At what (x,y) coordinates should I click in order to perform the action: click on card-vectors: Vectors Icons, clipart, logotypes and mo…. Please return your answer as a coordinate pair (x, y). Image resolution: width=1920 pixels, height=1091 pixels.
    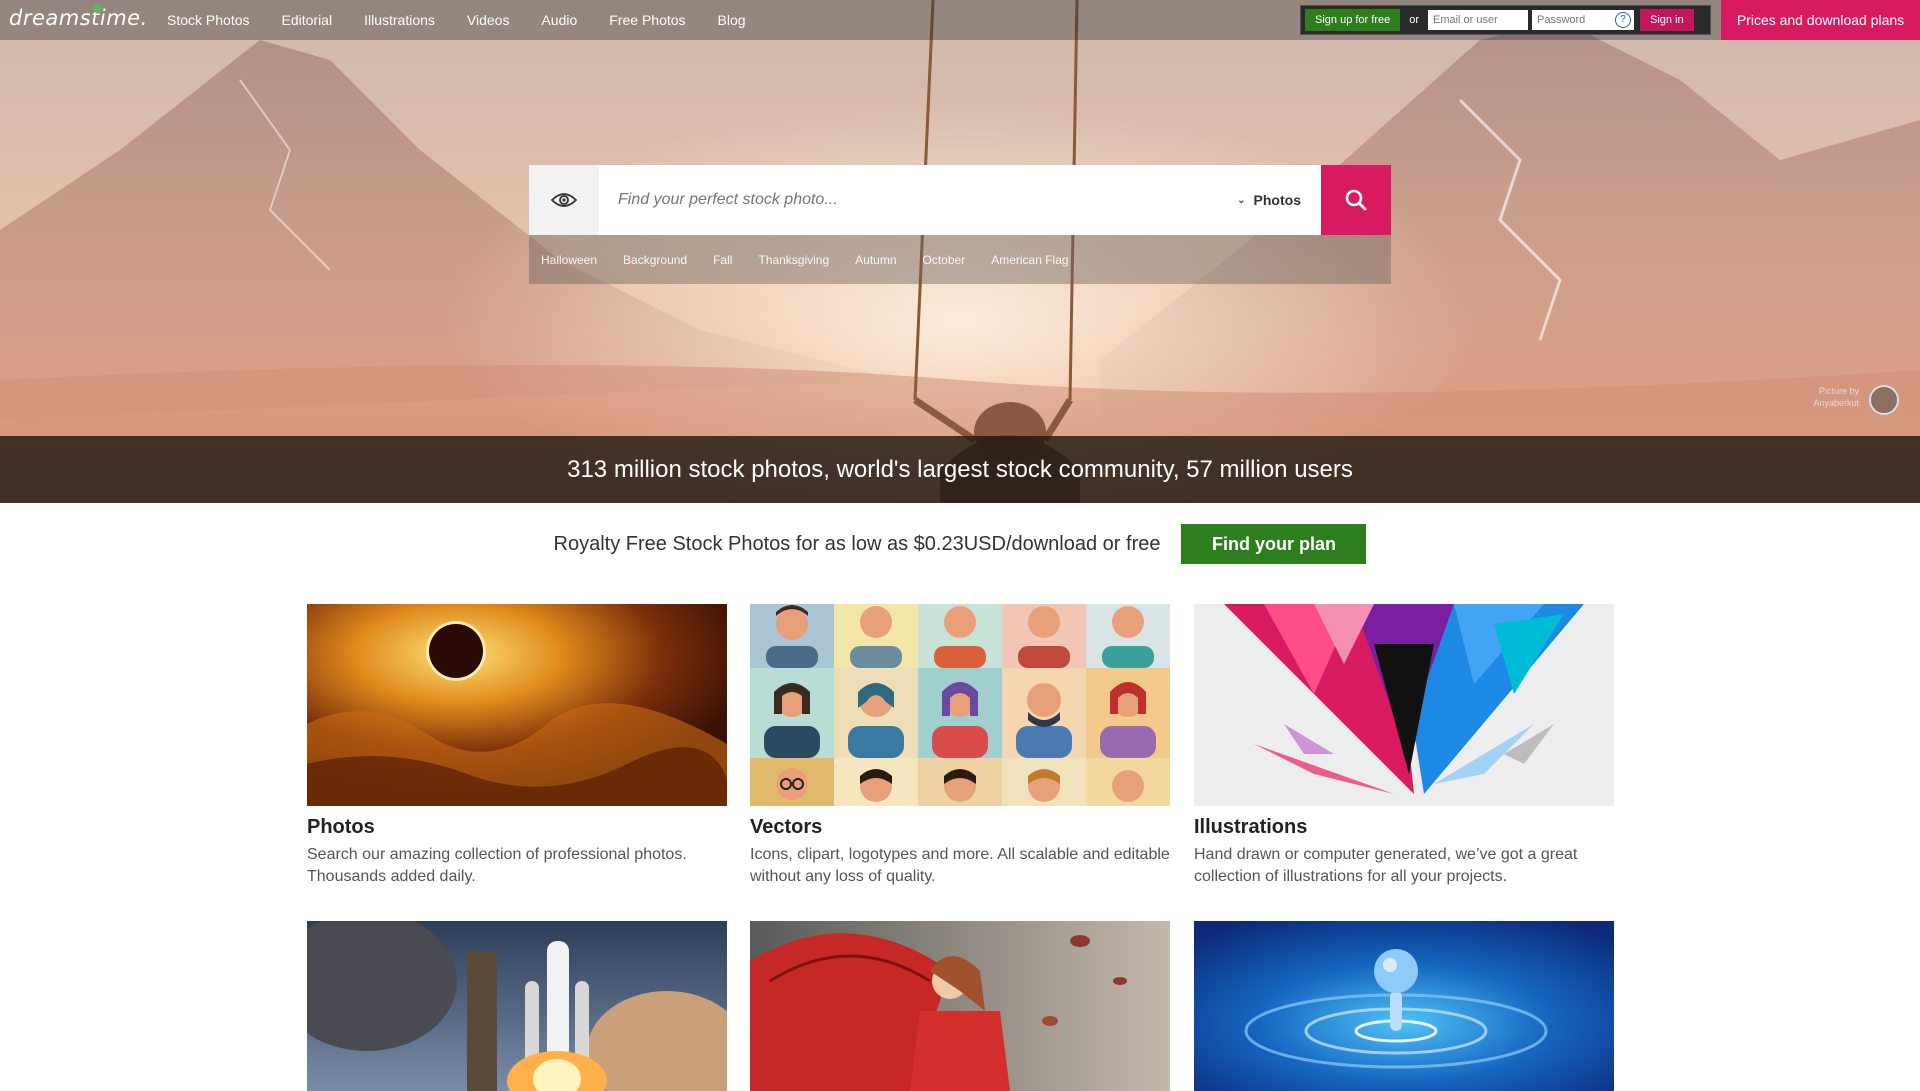
    Looking at the image, I should click on (960, 746).